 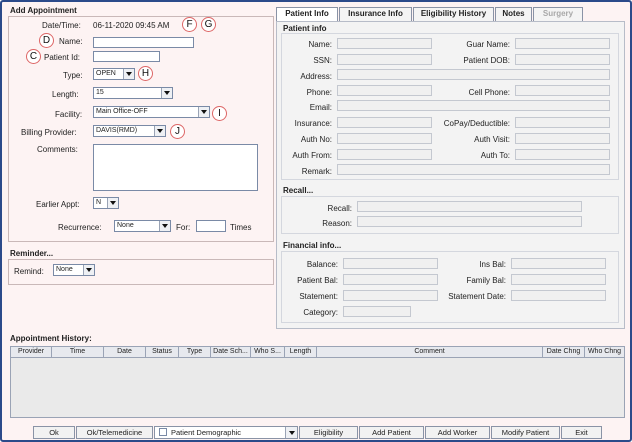 What do you see at coordinates (122, 111) in the screenshot?
I see `facility-select-value: Main Office-OFF` at bounding box center [122, 111].